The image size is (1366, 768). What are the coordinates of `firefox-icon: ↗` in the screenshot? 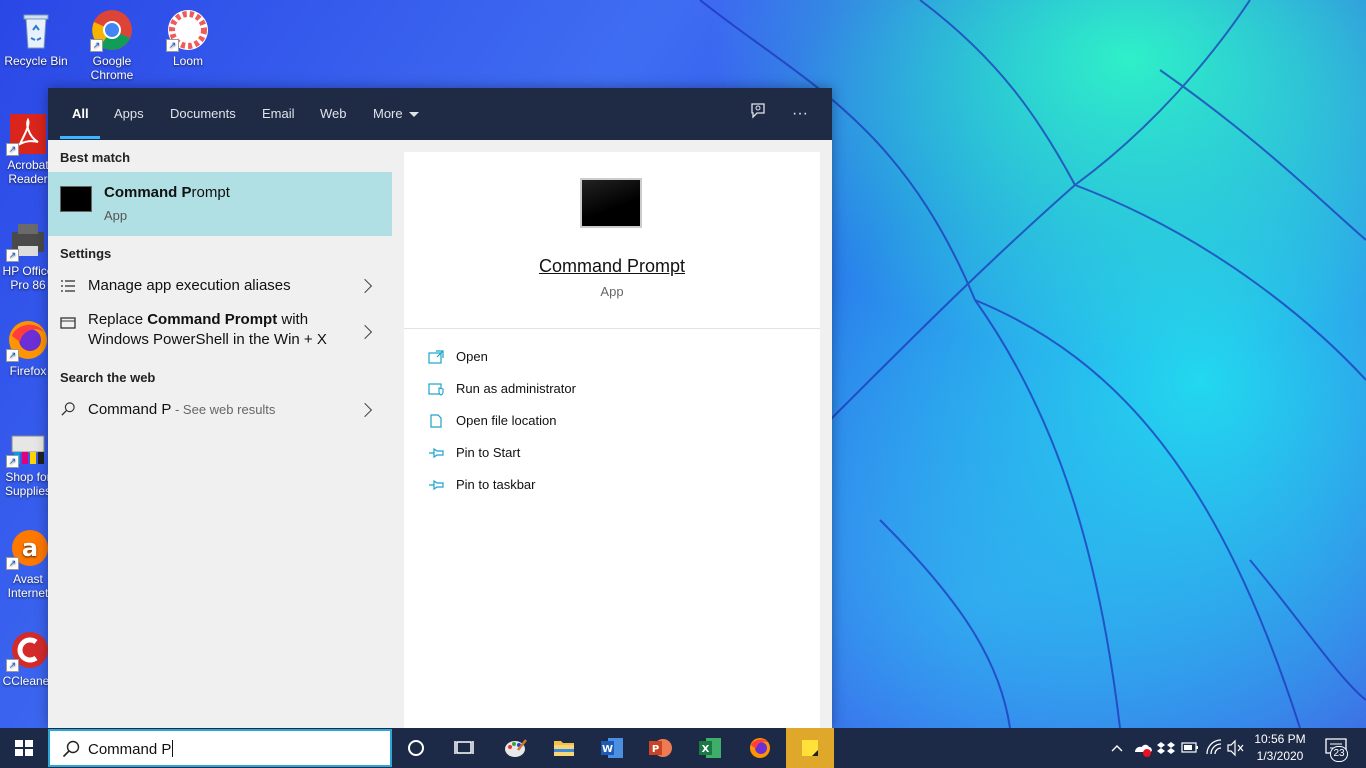 It's located at (28, 340).